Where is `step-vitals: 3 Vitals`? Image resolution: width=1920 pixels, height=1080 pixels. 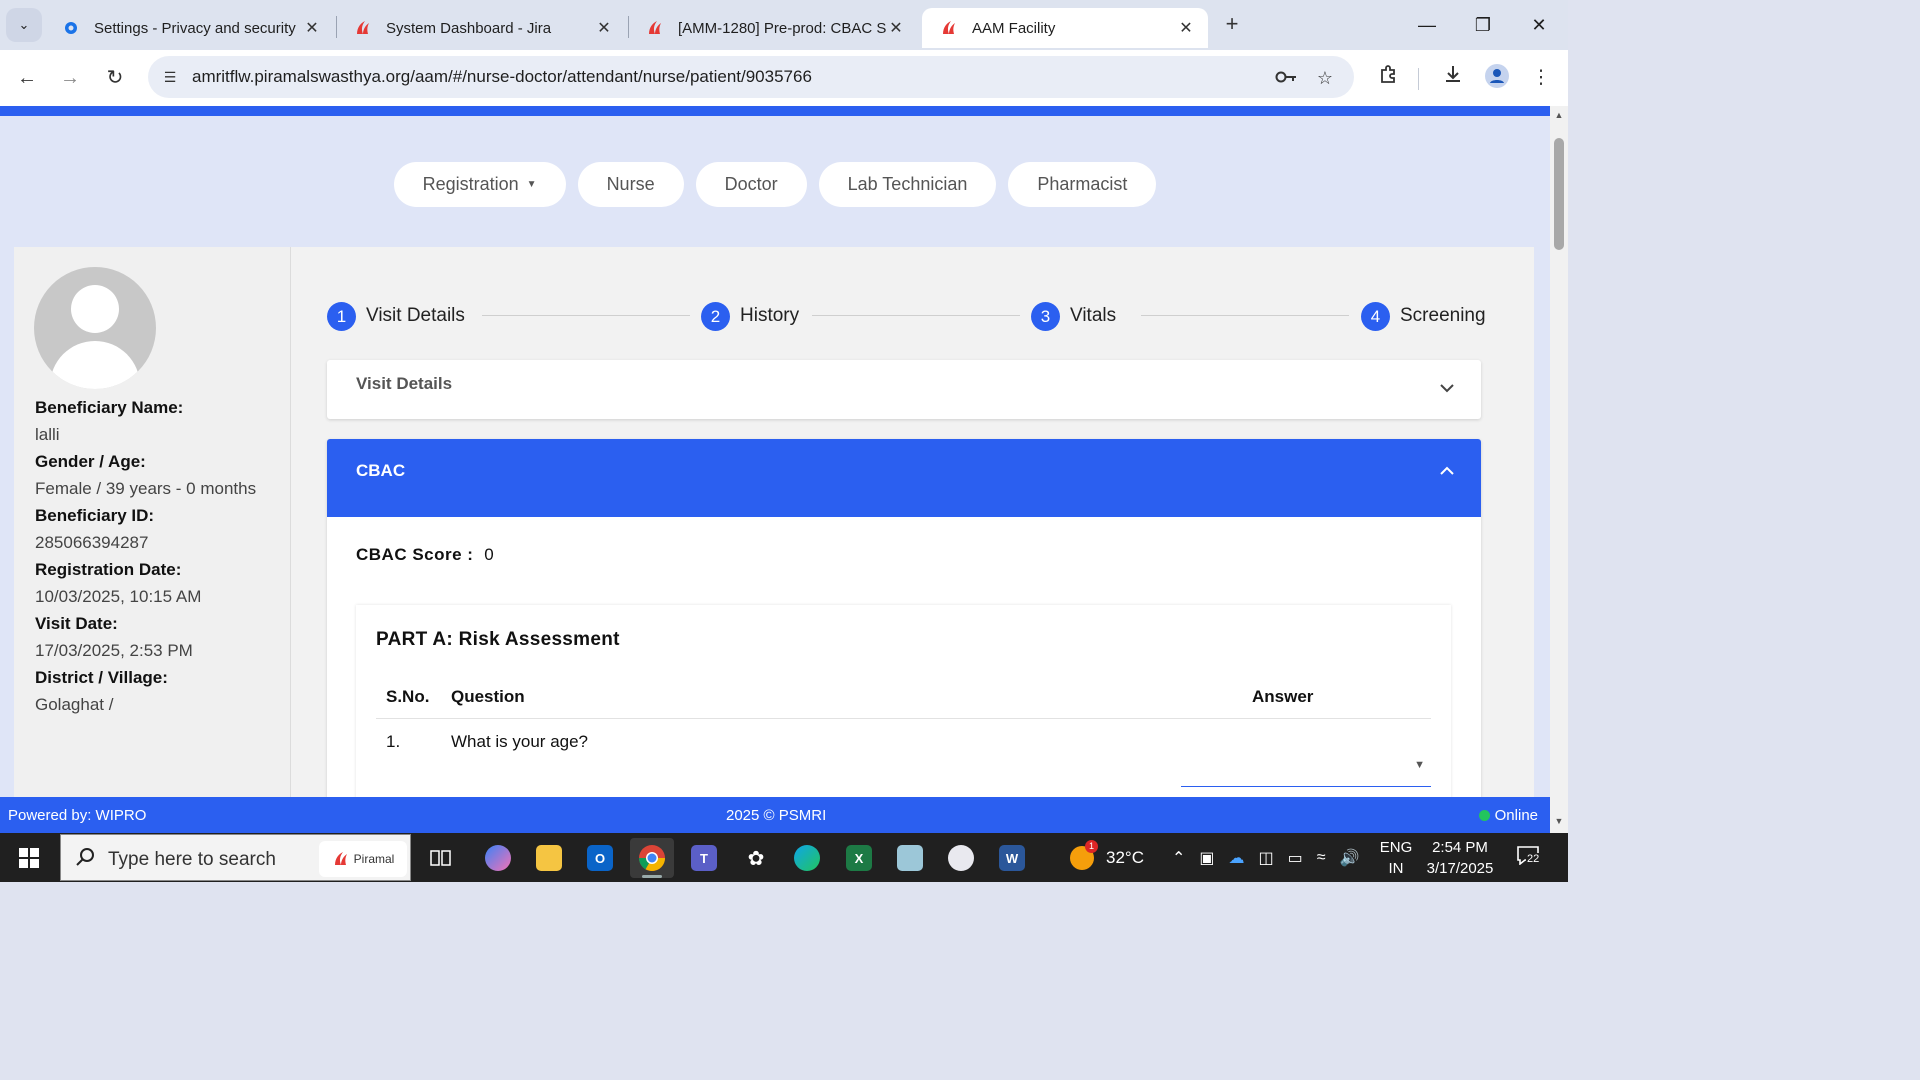
step-vitals: 3 Vitals is located at coordinates (1073, 316).